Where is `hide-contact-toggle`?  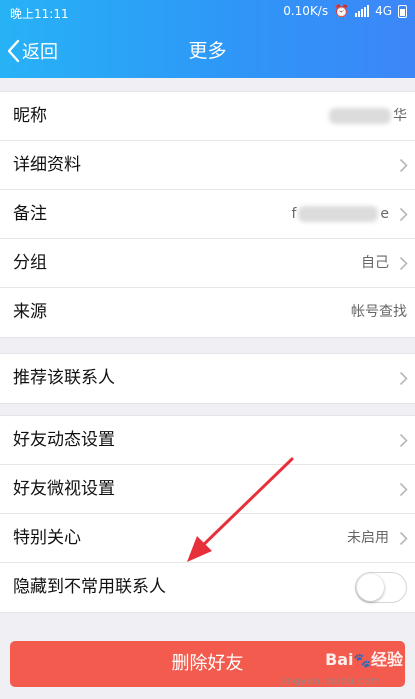 hide-contact-toggle is located at coordinates (381, 587).